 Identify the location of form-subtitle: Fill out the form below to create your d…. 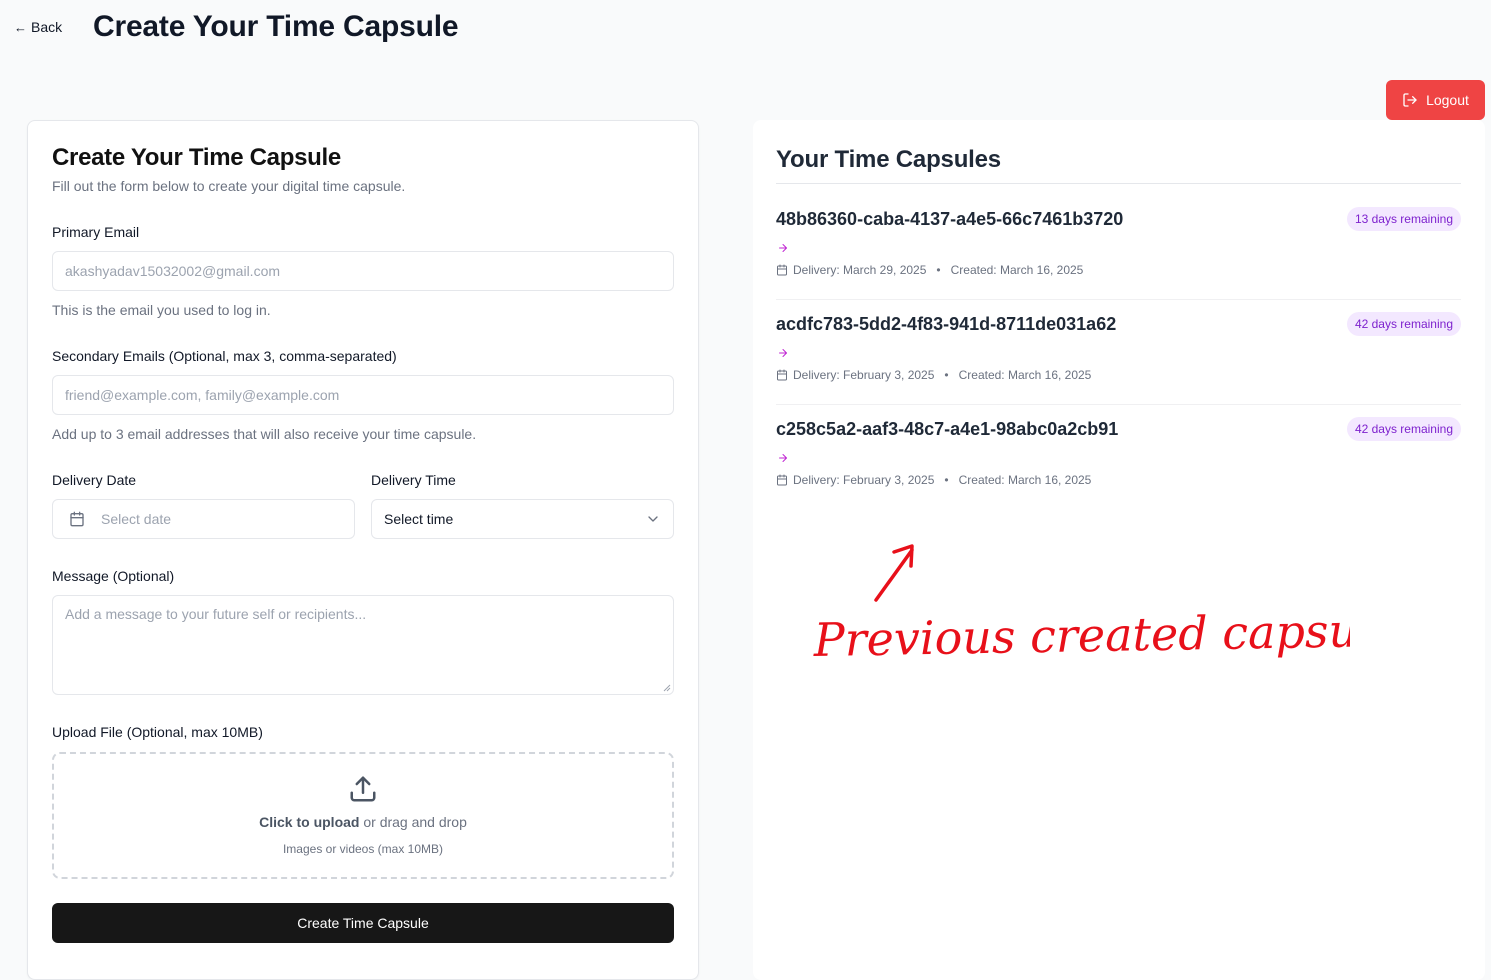
(229, 186).